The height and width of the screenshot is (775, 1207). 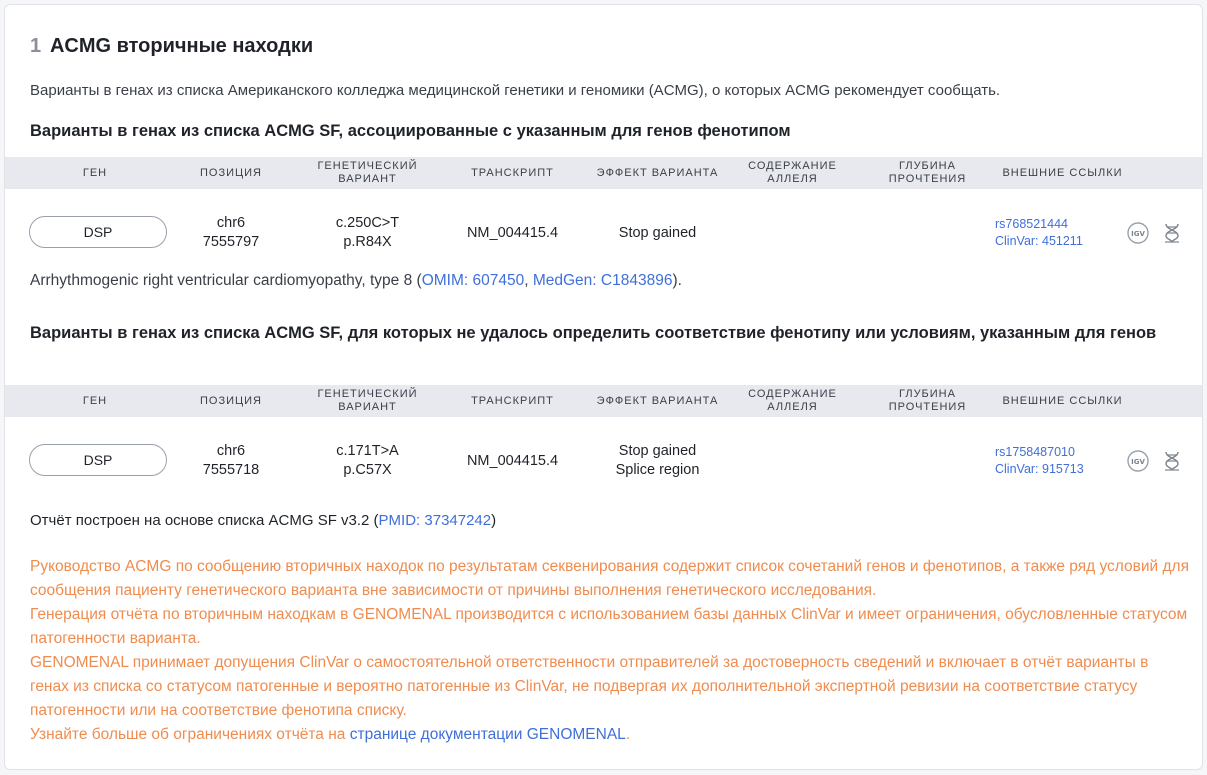 What do you see at coordinates (367, 233) in the screenshot?
I see `variant-cell: c.250C>T p.R84X` at bounding box center [367, 233].